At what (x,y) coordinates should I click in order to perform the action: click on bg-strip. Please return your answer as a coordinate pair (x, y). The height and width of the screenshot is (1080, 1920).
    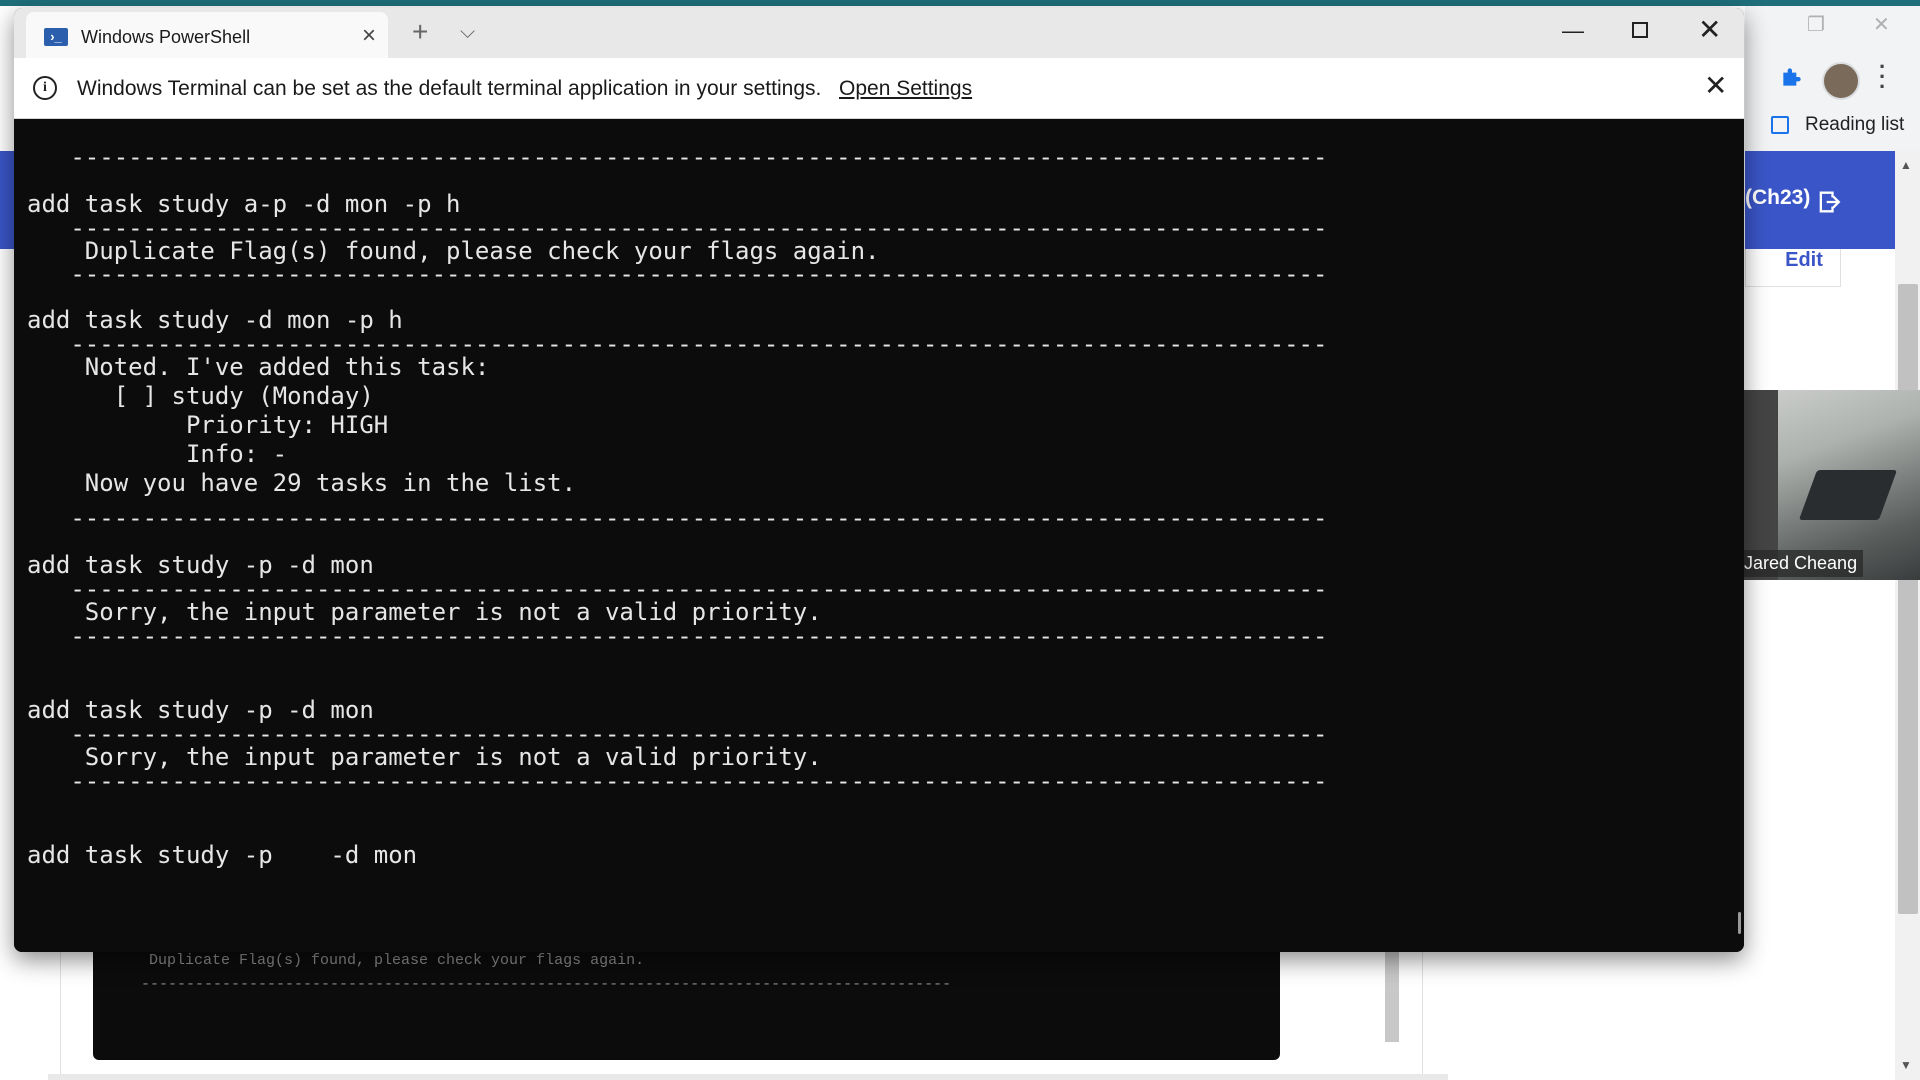
    Looking at the image, I should click on (748, 1077).